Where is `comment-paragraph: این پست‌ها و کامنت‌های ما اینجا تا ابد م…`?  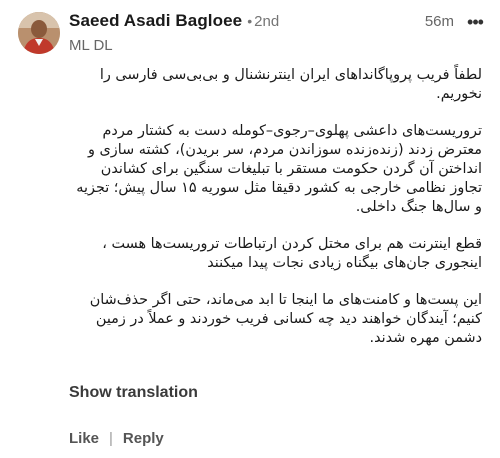 comment-paragraph: این پست‌ها و کامنت‌های ما اینجا تا ابد م… is located at coordinates (285, 319).